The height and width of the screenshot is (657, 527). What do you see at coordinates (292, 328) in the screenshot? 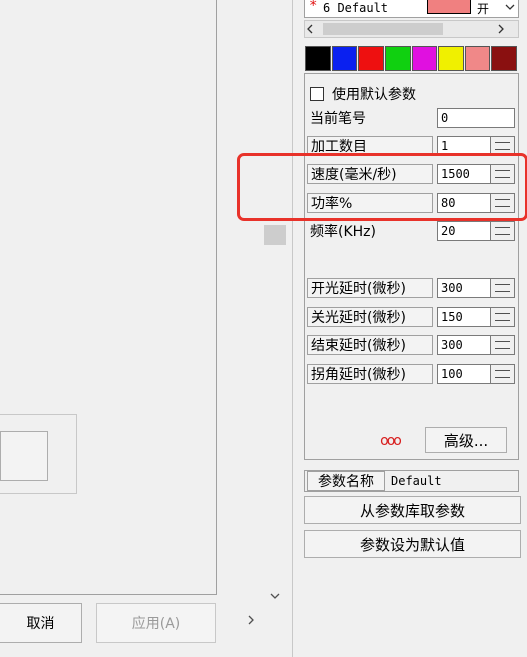
I see `panel-divider` at bounding box center [292, 328].